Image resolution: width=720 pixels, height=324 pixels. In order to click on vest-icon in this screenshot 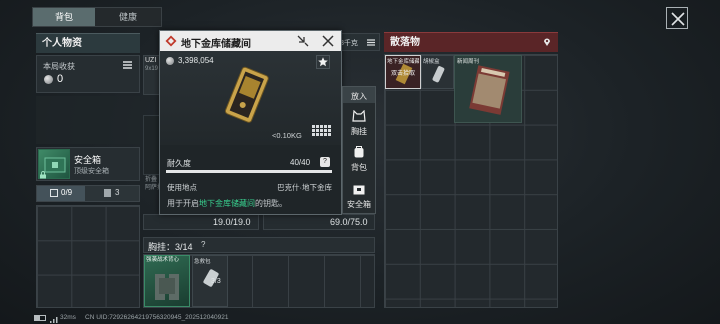, I will do `click(359, 115)`.